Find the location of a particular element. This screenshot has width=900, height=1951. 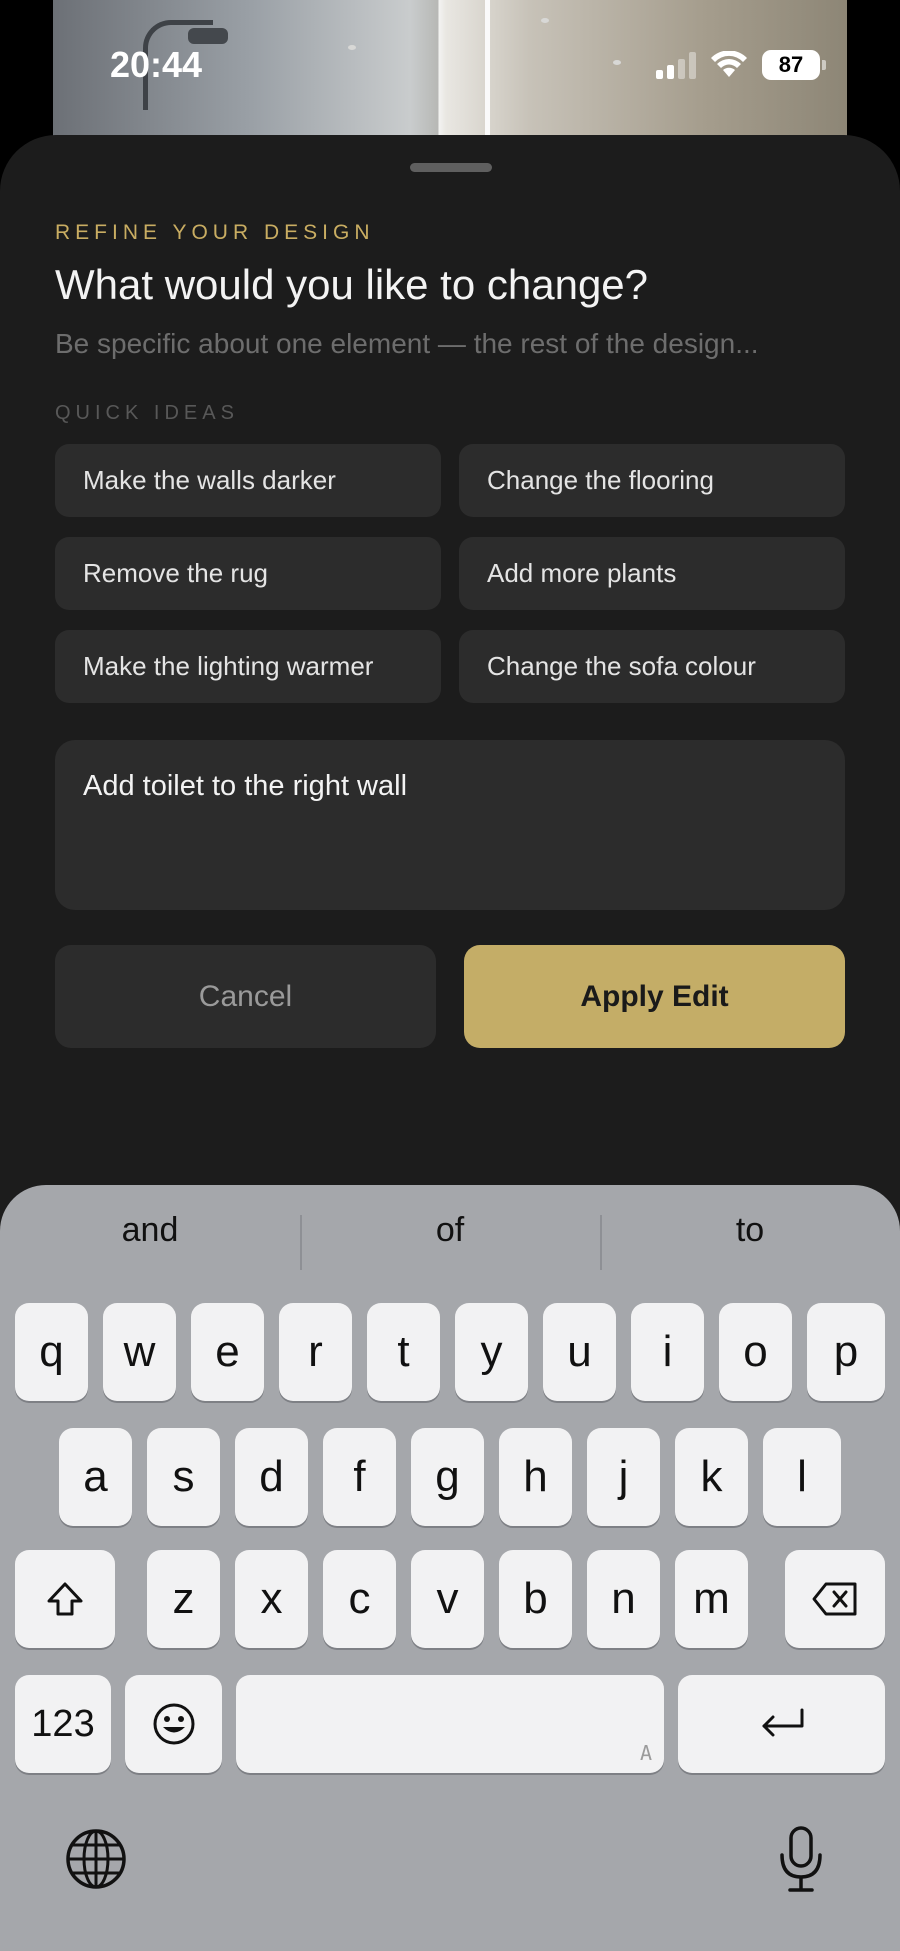

suggestion: of is located at coordinates (450, 1230).